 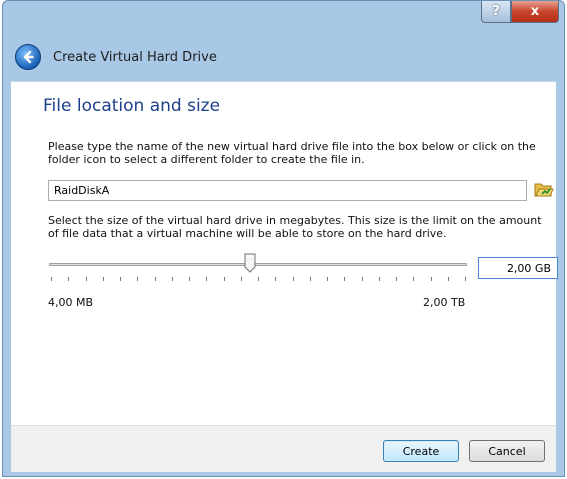 I want to click on select-folder-button, so click(x=544, y=190).